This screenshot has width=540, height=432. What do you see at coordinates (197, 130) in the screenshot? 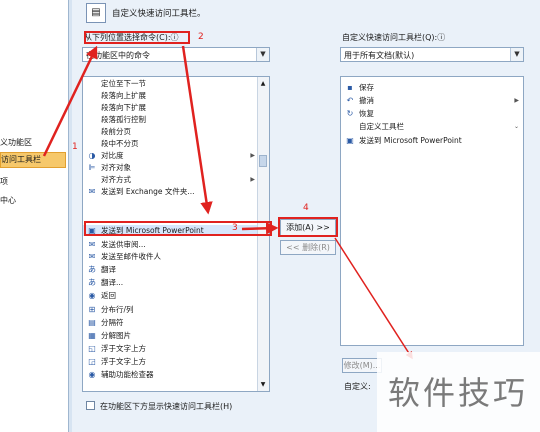
I see `arrow-step2` at bounding box center [197, 130].